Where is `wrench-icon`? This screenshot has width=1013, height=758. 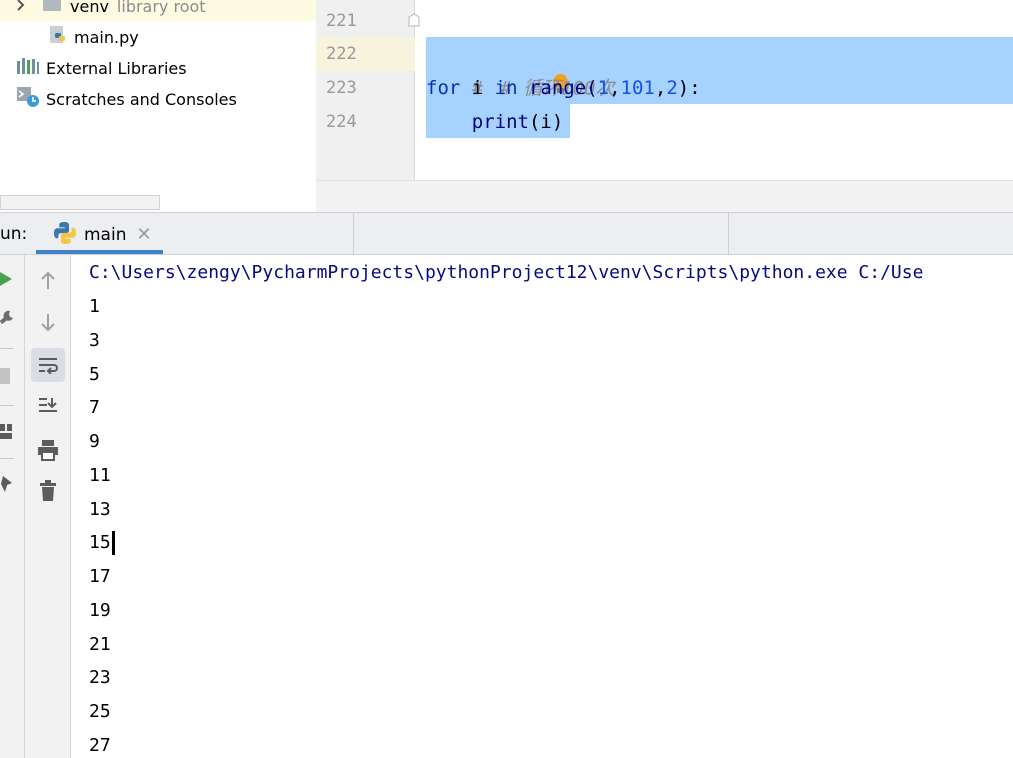 wrench-icon is located at coordinates (8, 320).